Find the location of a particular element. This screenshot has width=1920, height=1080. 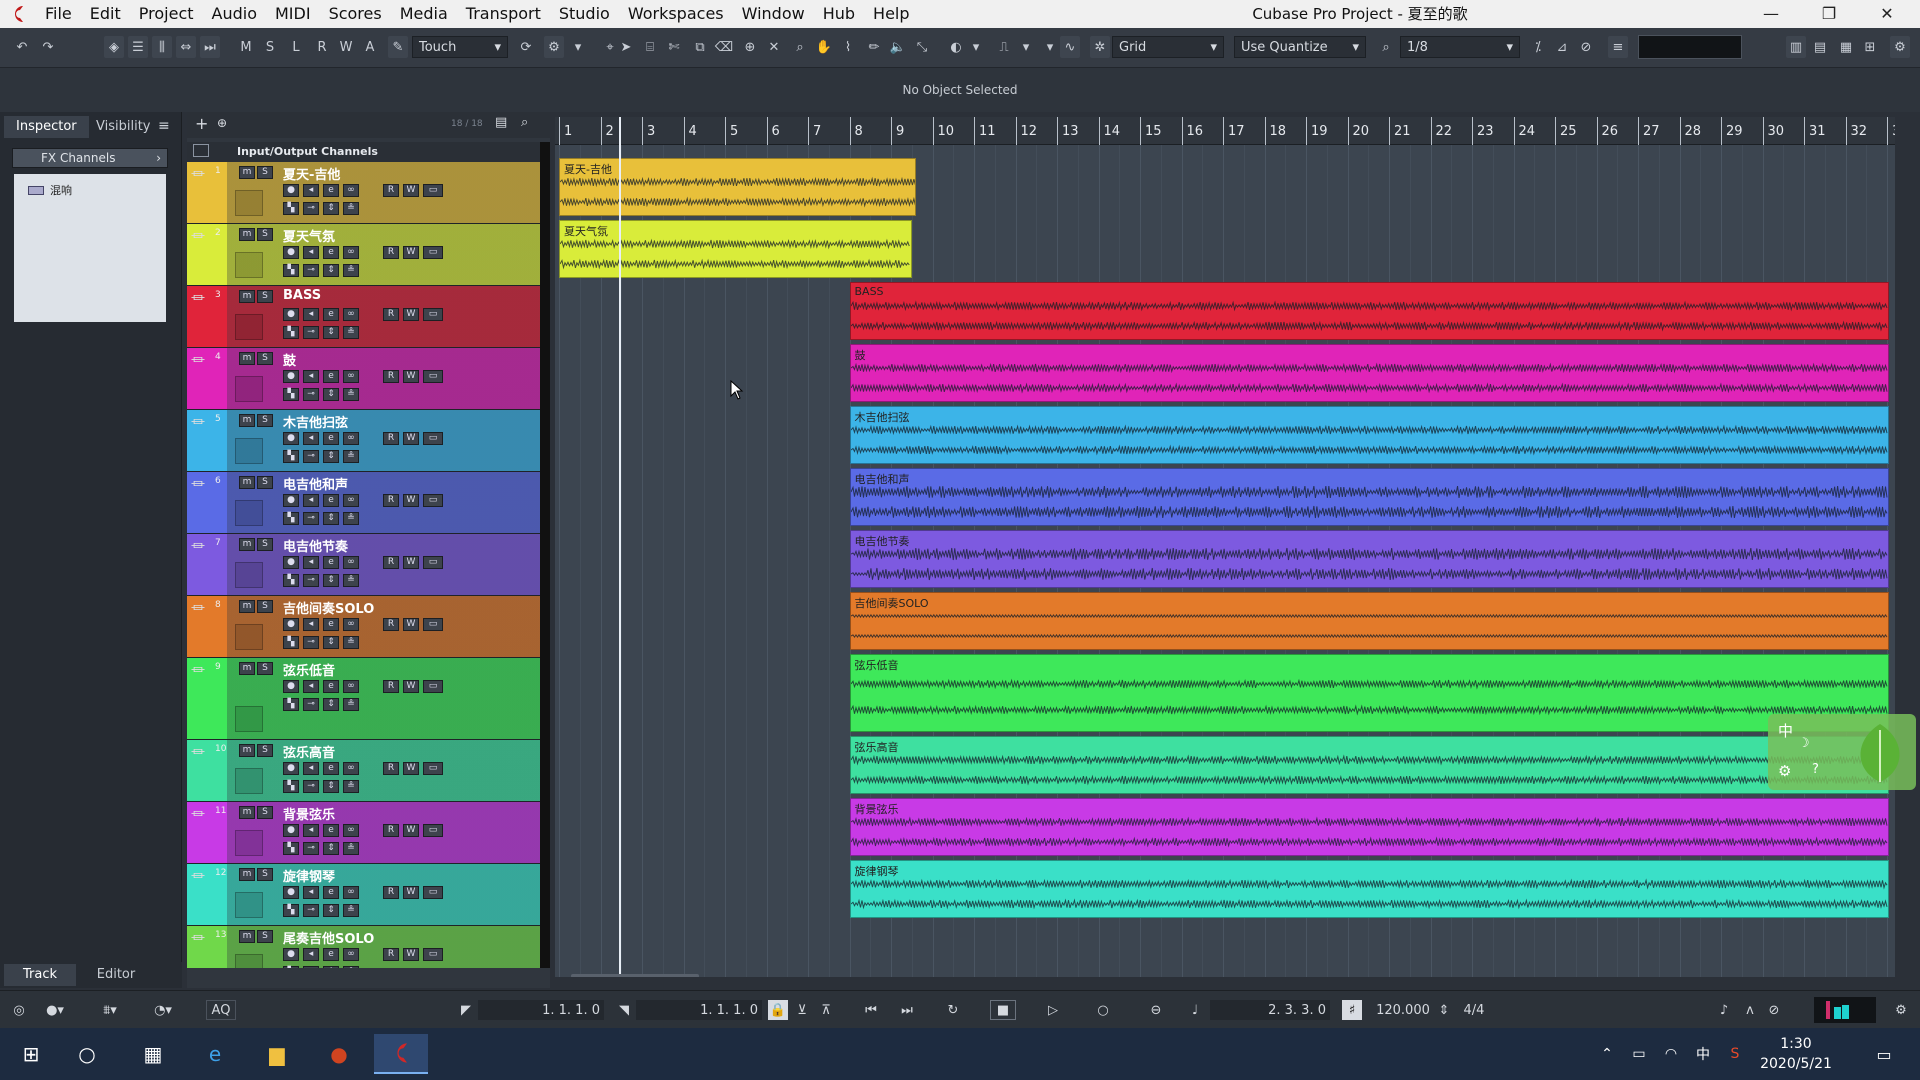

track-name: 木吉他扫弦 is located at coordinates (315, 421).